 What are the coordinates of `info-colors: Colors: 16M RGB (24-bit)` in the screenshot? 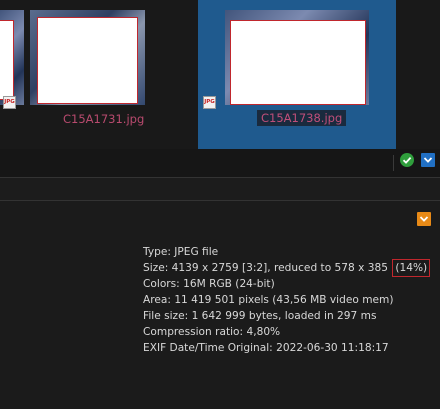 It's located at (209, 284).